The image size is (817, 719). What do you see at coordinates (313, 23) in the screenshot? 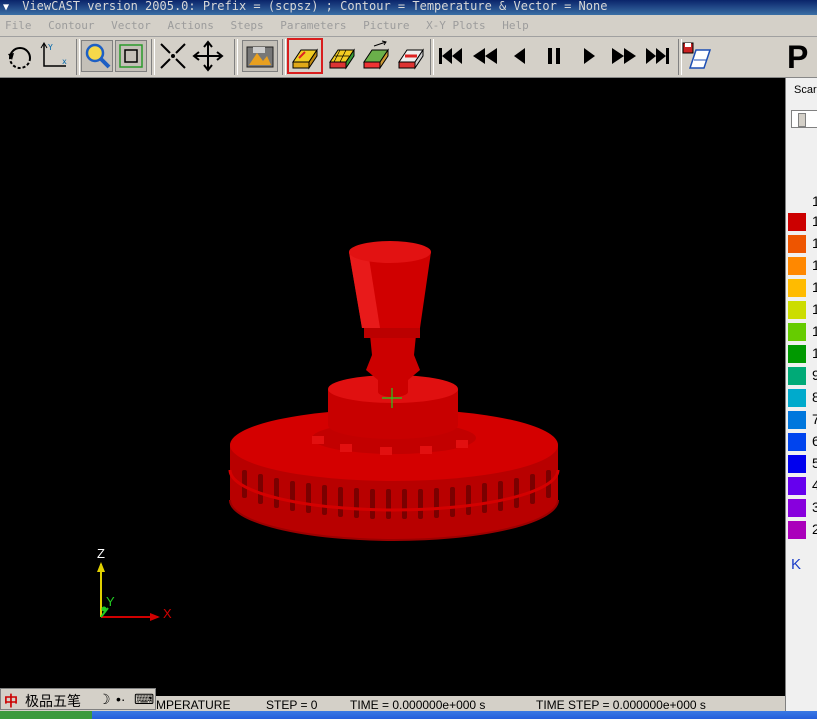
I see `menu-parameters: Parameters` at bounding box center [313, 23].